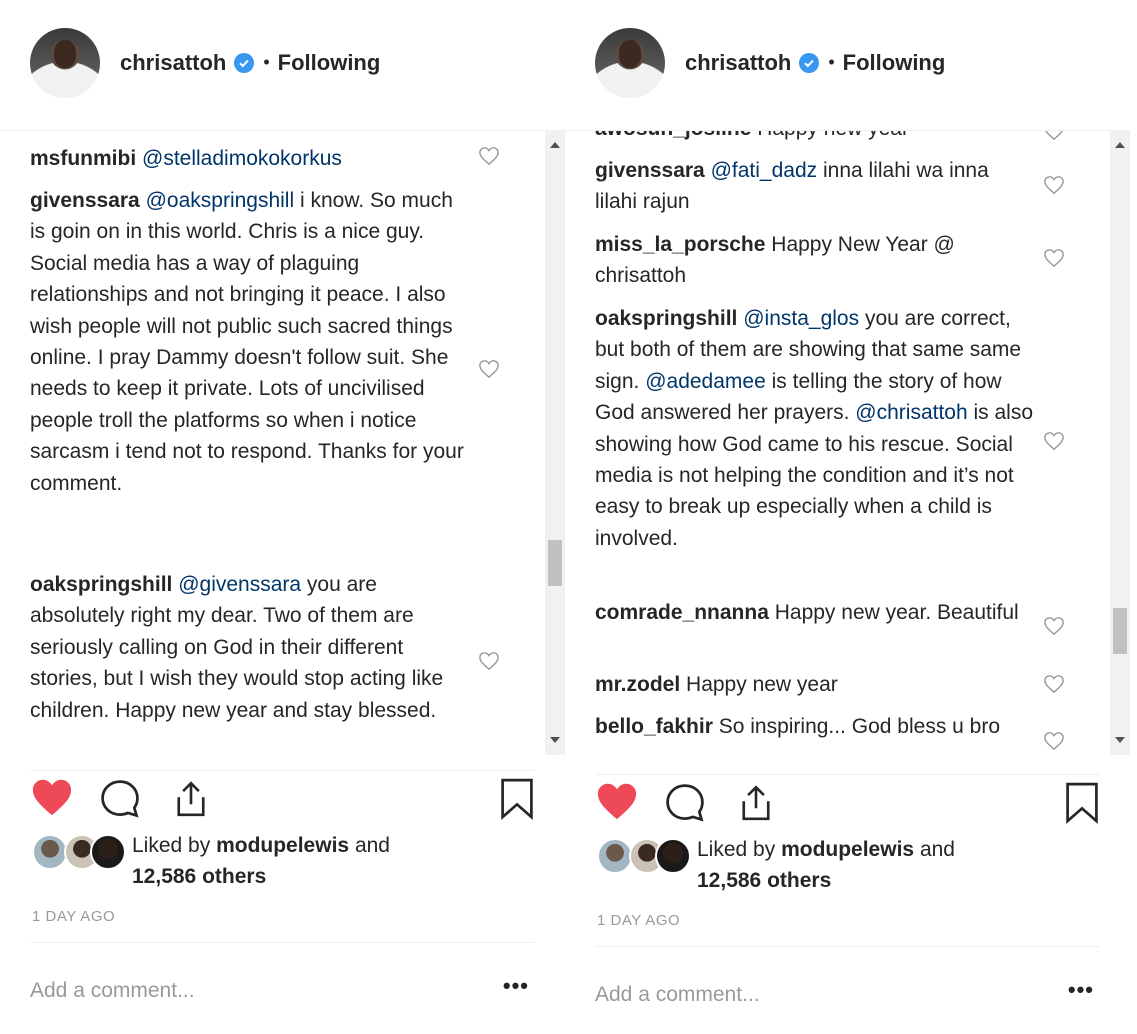 The height and width of the screenshot is (1034, 1137). I want to click on comment-mention: @stelladimokokorkus, so click(242, 158).